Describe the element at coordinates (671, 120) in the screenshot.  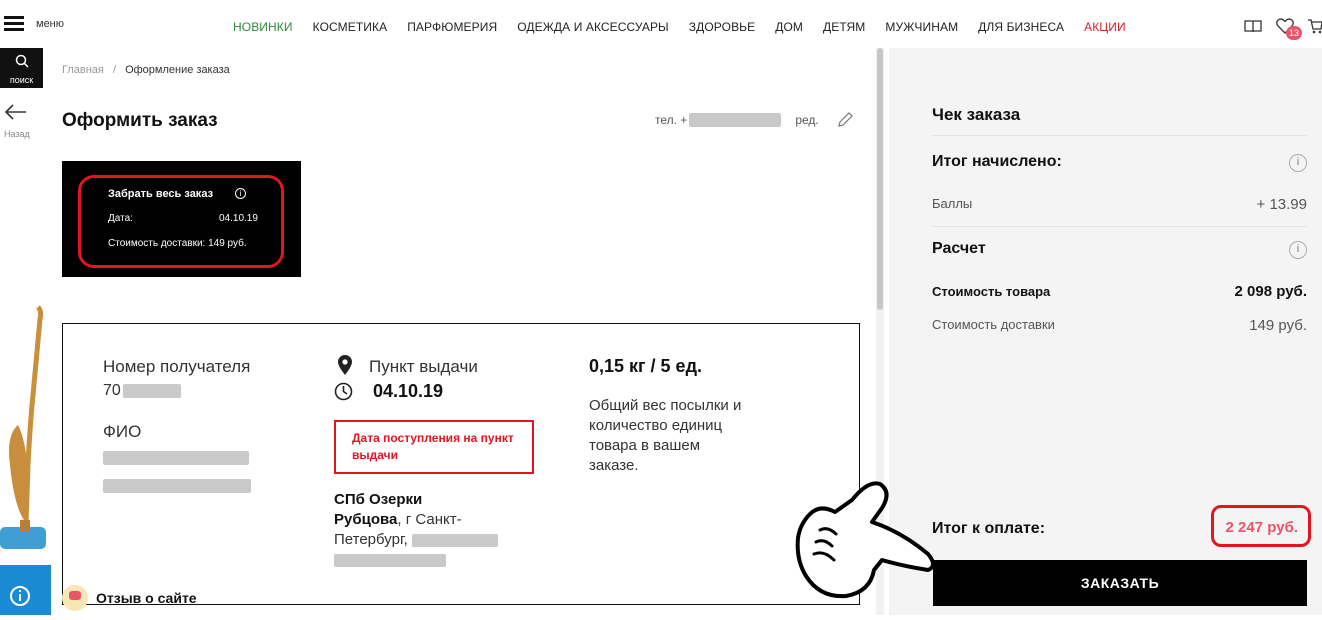
I see `phone-prefix: тел. +` at that location.